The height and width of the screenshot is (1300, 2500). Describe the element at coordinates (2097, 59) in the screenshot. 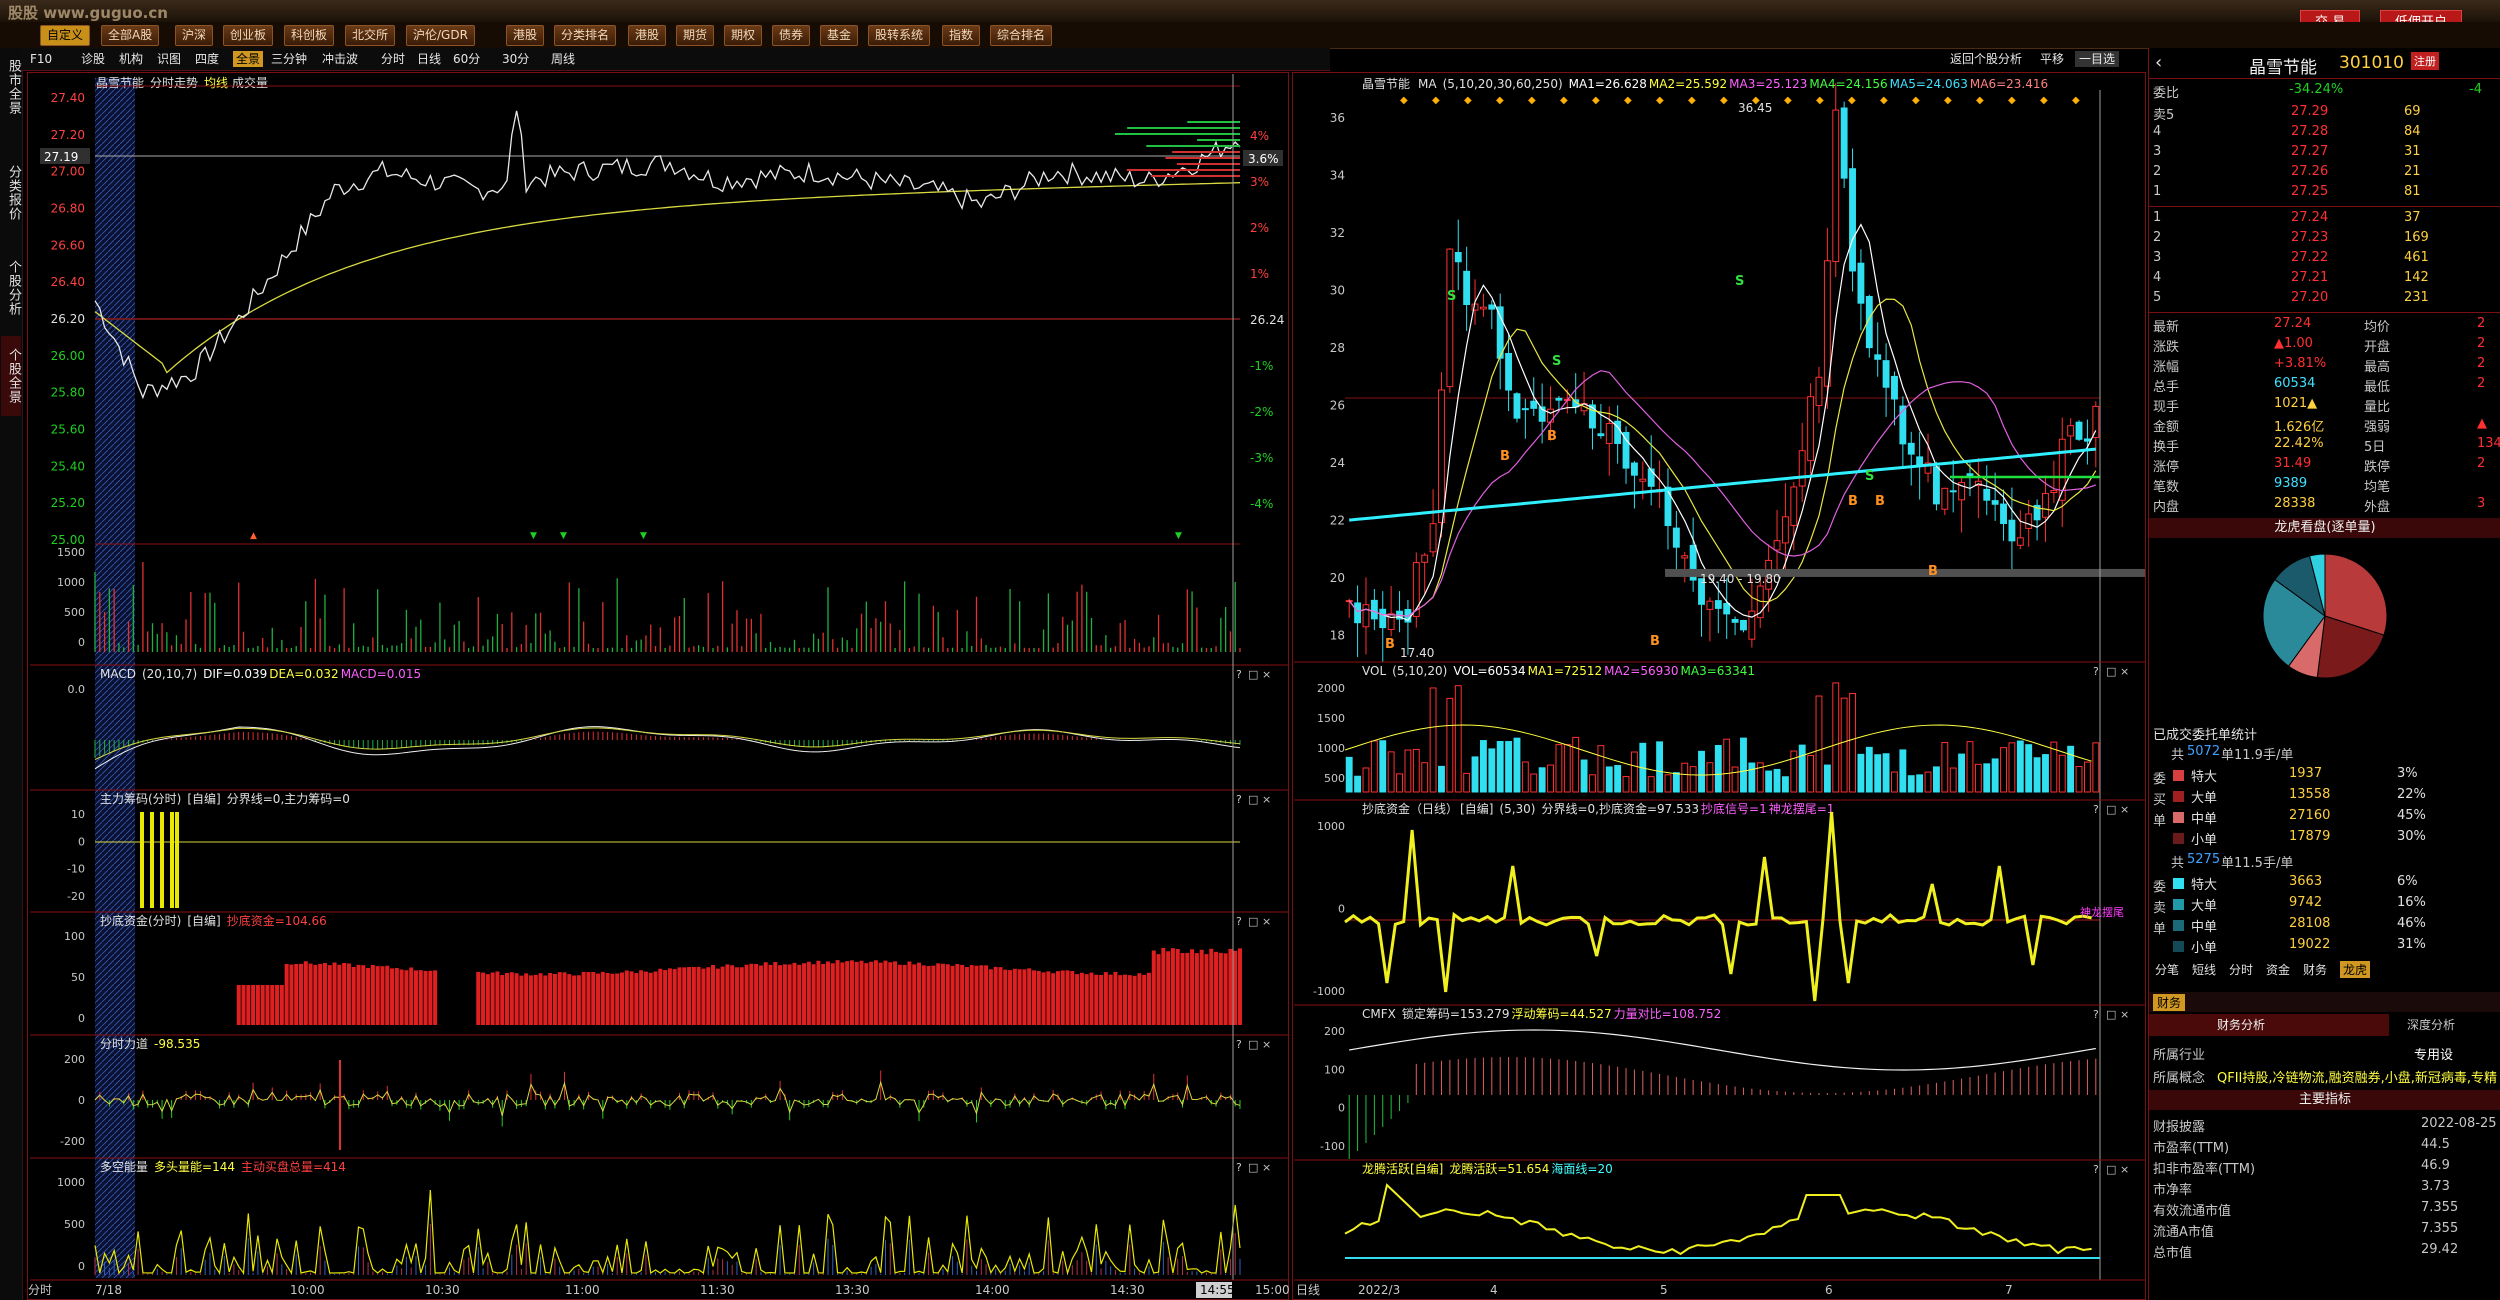

I see `select-dropdown: 一目选` at that location.